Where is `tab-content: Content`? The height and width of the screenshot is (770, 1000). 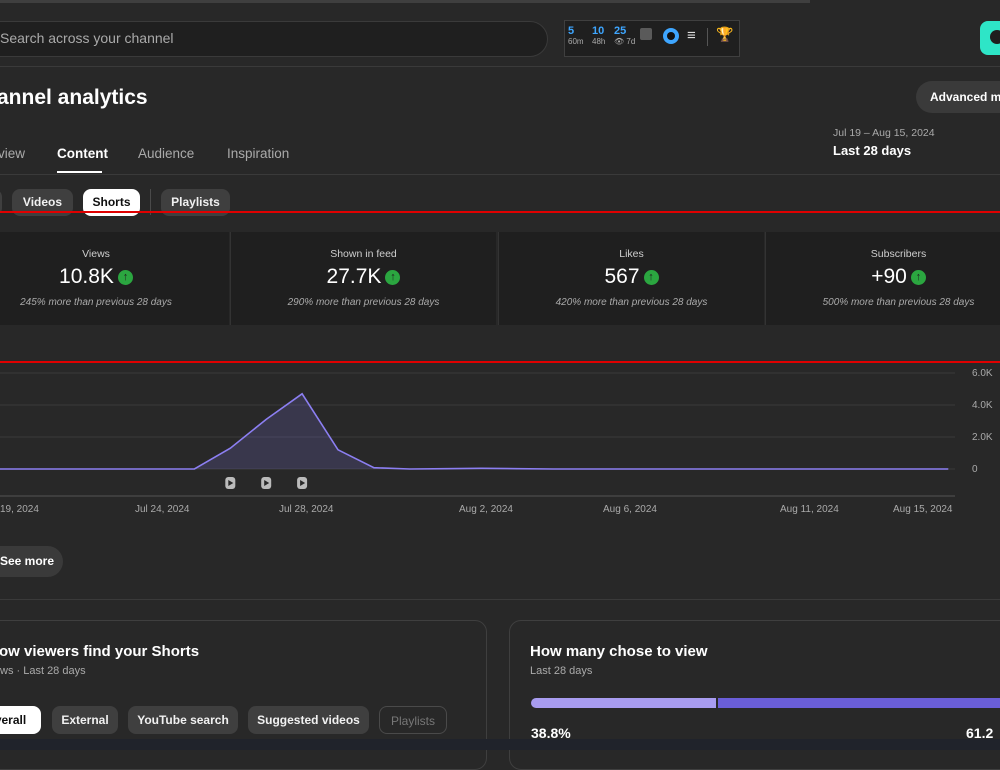
tab-content: Content is located at coordinates (82, 153).